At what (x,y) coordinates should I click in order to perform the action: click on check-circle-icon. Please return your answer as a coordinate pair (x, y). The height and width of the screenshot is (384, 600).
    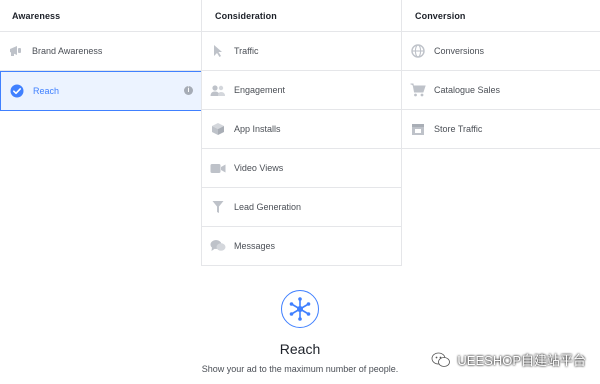
    Looking at the image, I should click on (17, 91).